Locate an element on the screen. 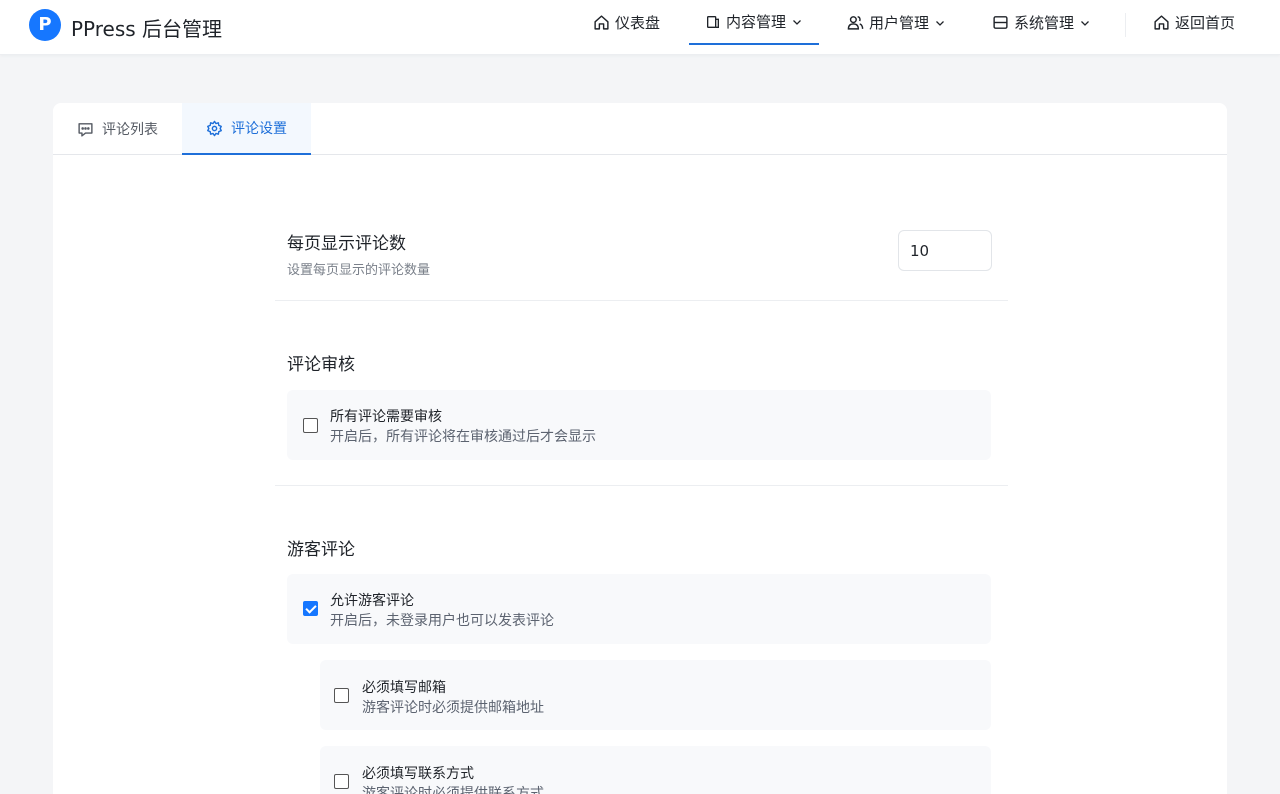 The width and height of the screenshot is (1280, 794). require-email-option: 必须填写邮箱 游客评论时必须提供邮箱地址 is located at coordinates (655, 695).